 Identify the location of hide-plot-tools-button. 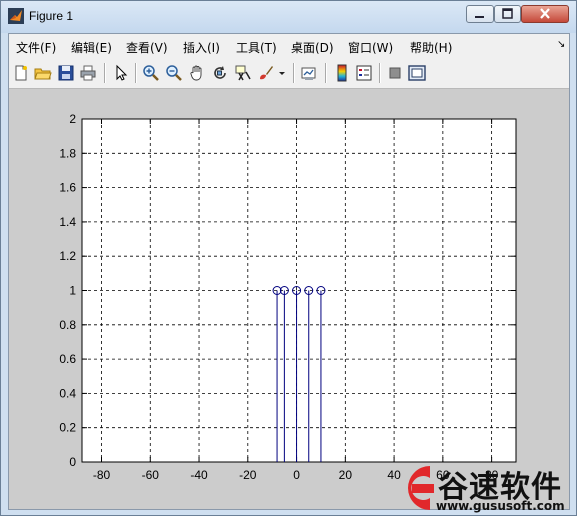
(395, 73).